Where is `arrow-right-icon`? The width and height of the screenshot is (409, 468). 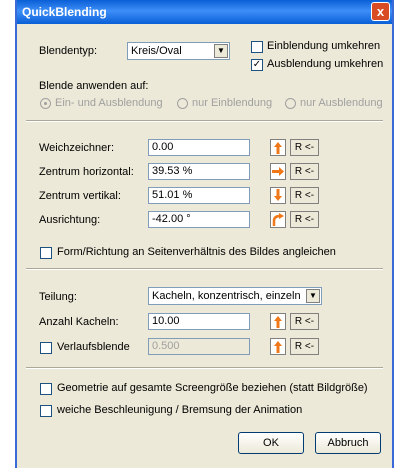
arrow-right-icon is located at coordinates (278, 171).